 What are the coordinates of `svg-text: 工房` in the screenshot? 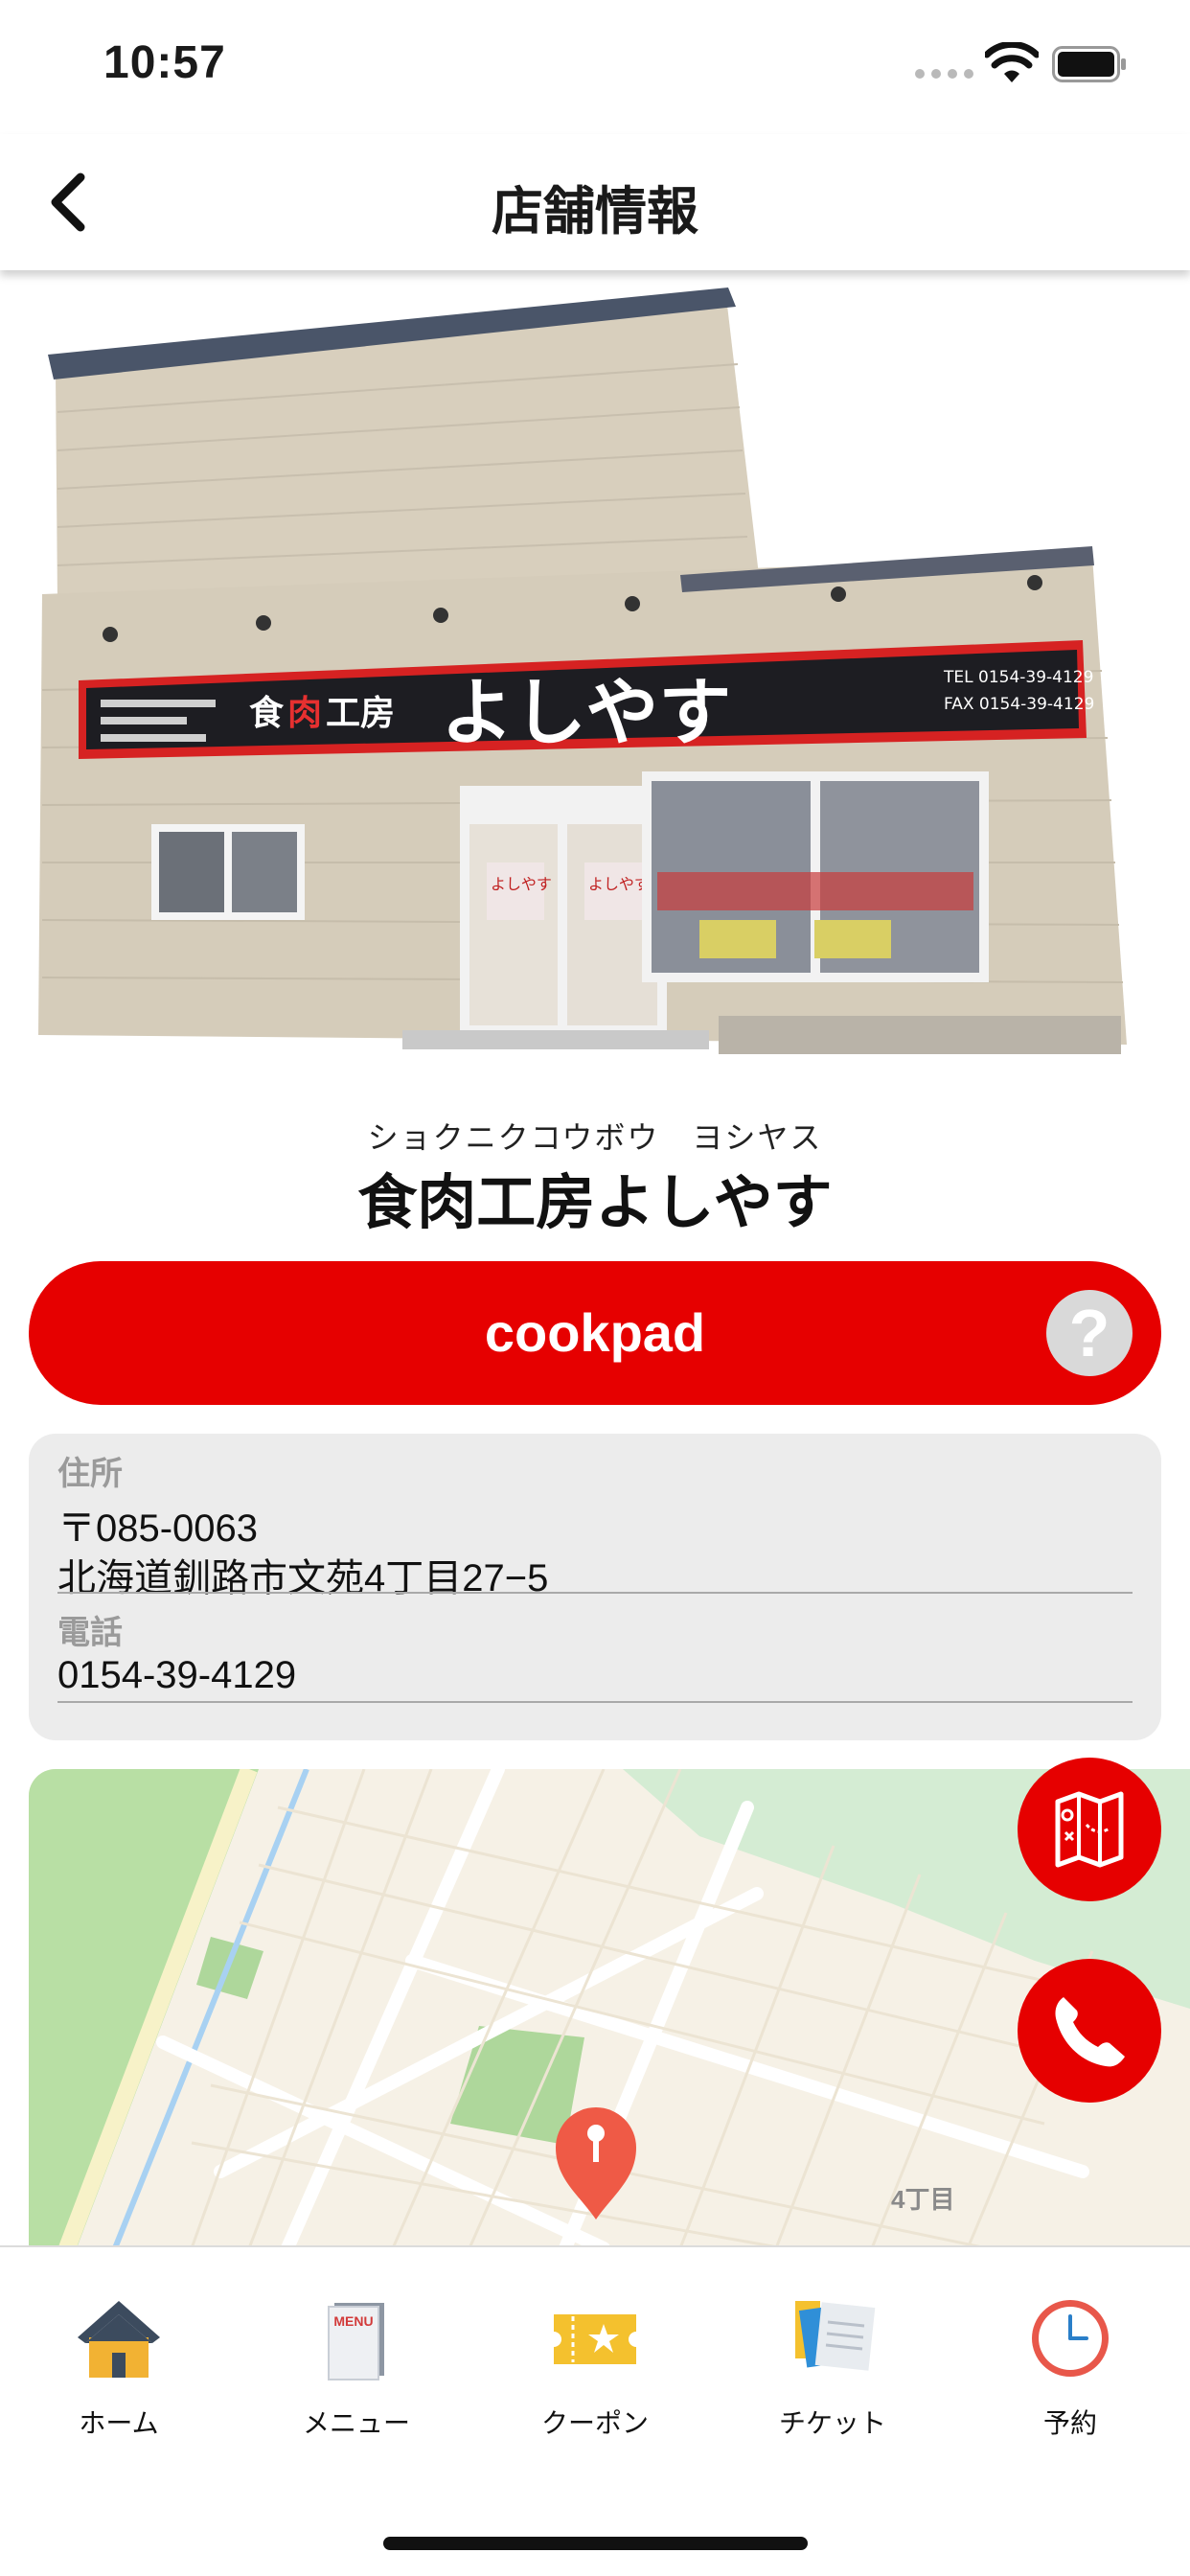 It's located at (360, 713).